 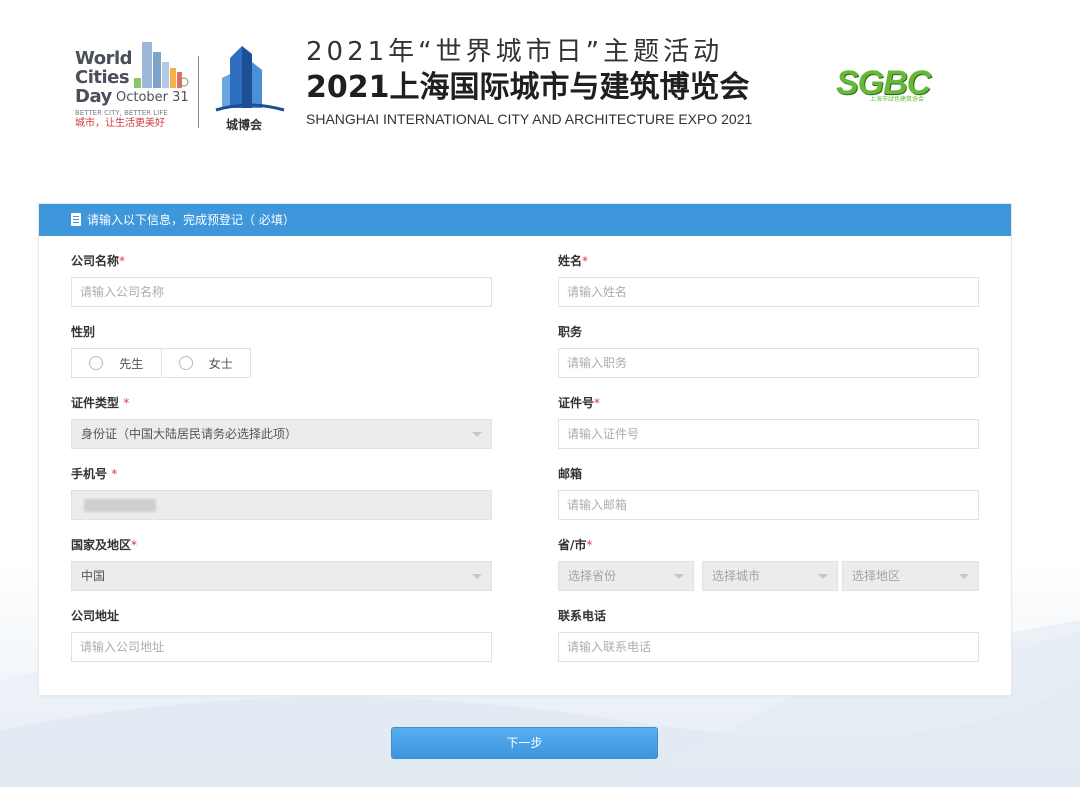 I want to click on gender-option-mr: 先生, so click(x=116, y=363).